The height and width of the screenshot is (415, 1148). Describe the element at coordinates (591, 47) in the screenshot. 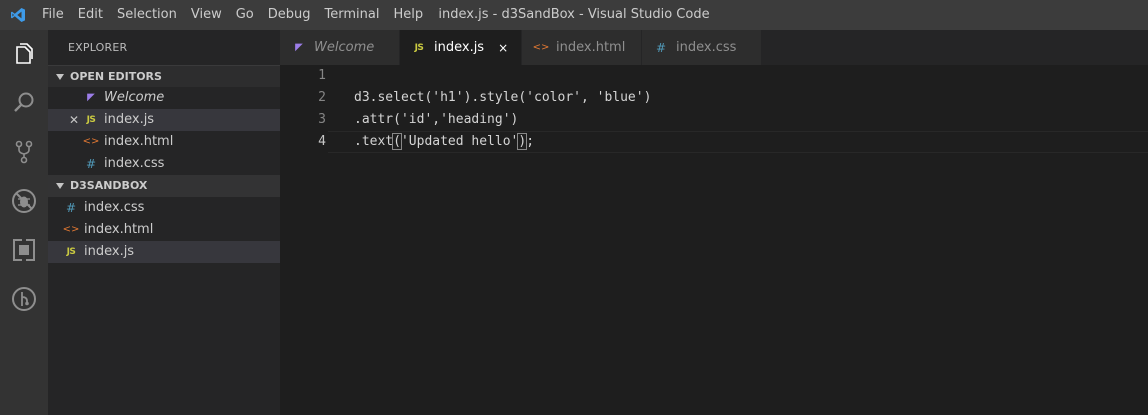

I see `tab-label: index.html` at that location.